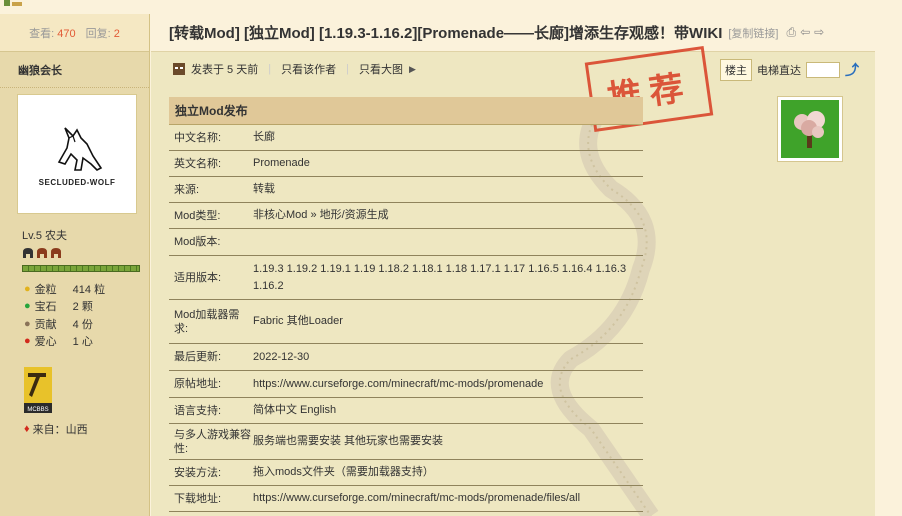 The image size is (902, 516). I want to click on user-level: Lv.5 农夫, so click(44, 235).